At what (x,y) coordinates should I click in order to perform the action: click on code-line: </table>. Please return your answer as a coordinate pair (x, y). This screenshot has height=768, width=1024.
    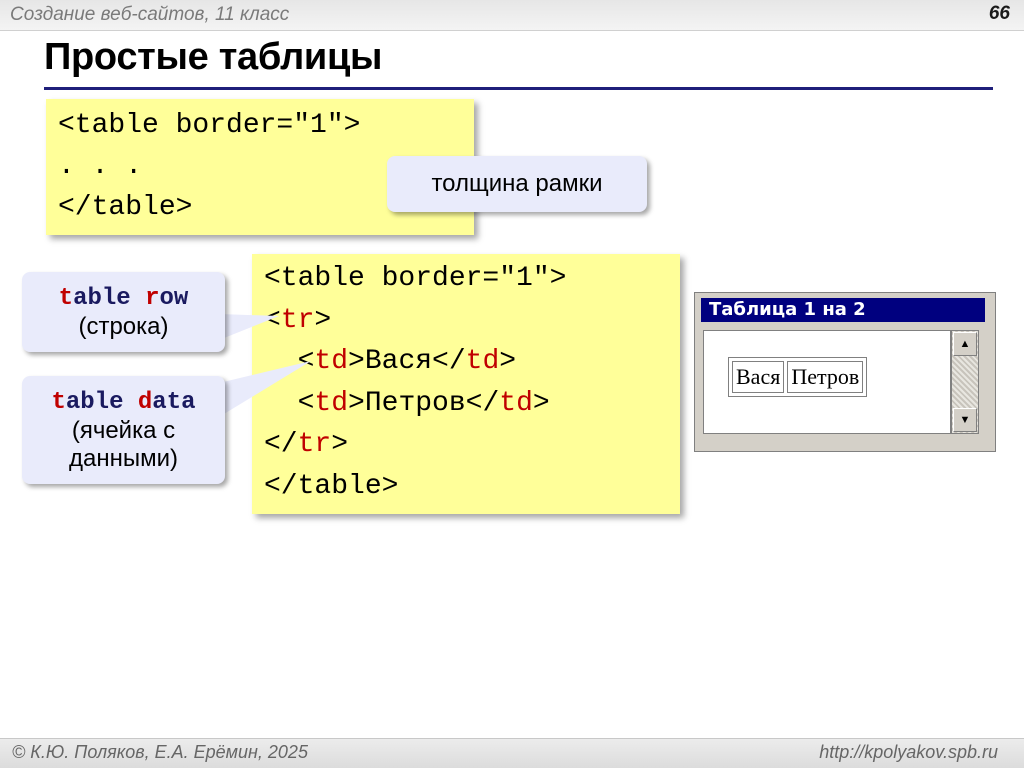
    Looking at the image, I should click on (331, 486).